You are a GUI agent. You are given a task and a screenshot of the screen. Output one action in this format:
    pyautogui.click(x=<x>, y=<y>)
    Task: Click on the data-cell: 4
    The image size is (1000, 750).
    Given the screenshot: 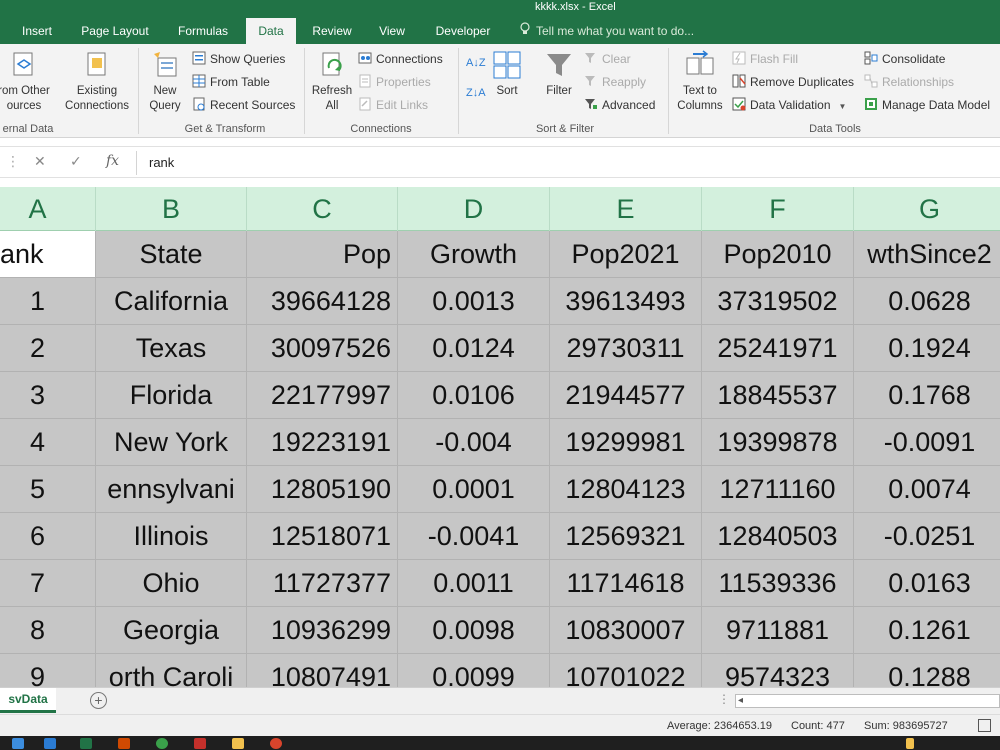 What is the action you would take?
    pyautogui.click(x=48, y=442)
    